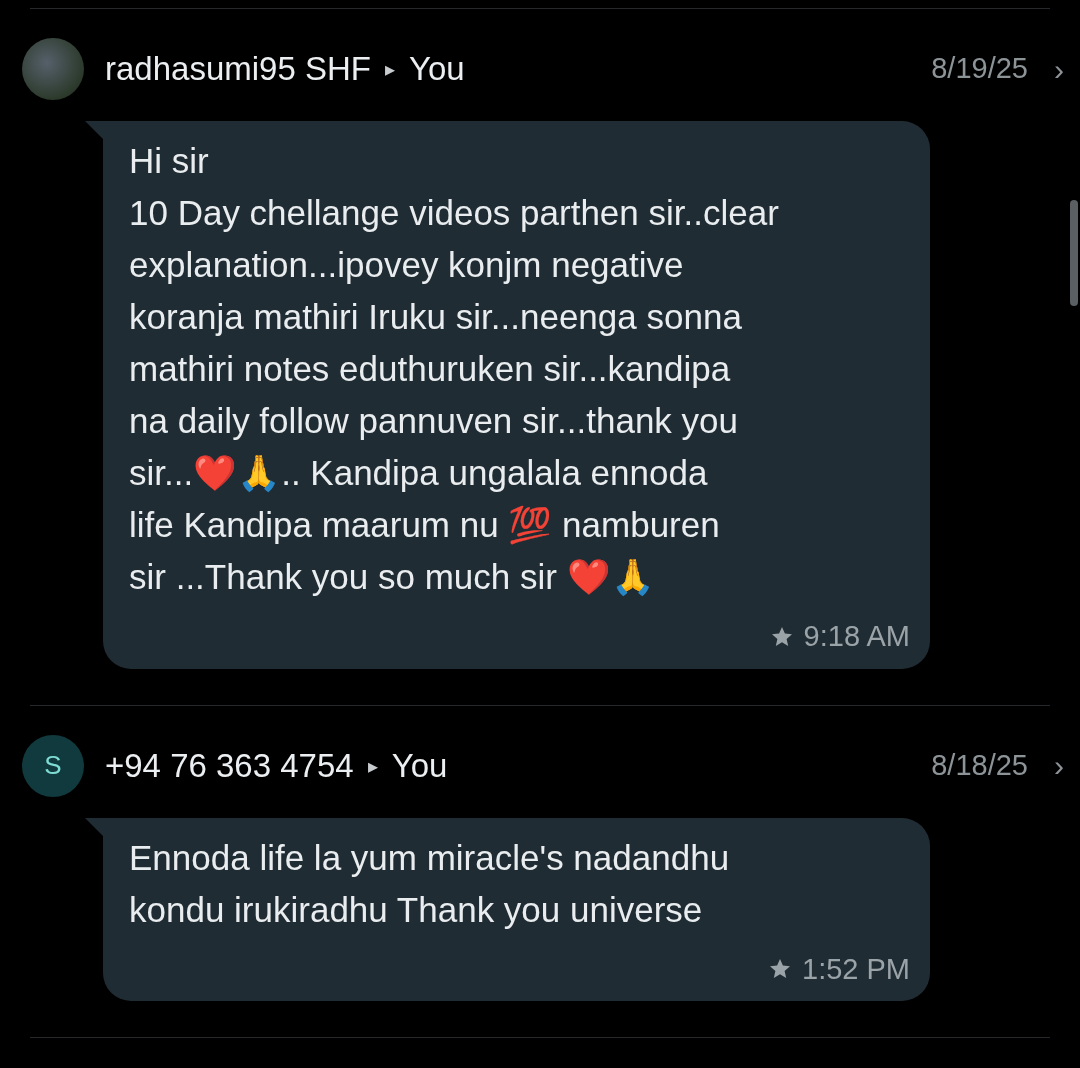 The image size is (1080, 1068). What do you see at coordinates (430, 883) in the screenshot?
I see `message-text: Ennoda life la yum miracle's nadandhu kondu irukiradhu Thank you universe` at bounding box center [430, 883].